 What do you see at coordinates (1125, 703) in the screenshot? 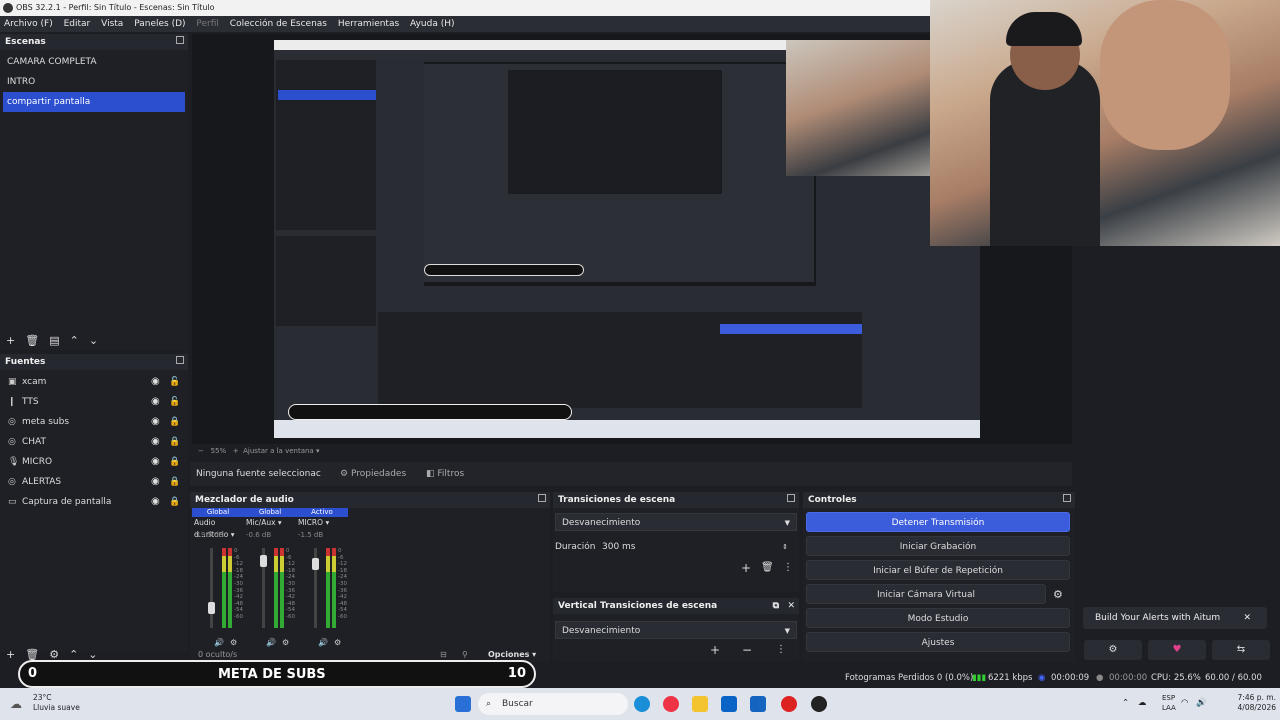
I see `chevron-up-icon: ⌃` at bounding box center [1125, 703].